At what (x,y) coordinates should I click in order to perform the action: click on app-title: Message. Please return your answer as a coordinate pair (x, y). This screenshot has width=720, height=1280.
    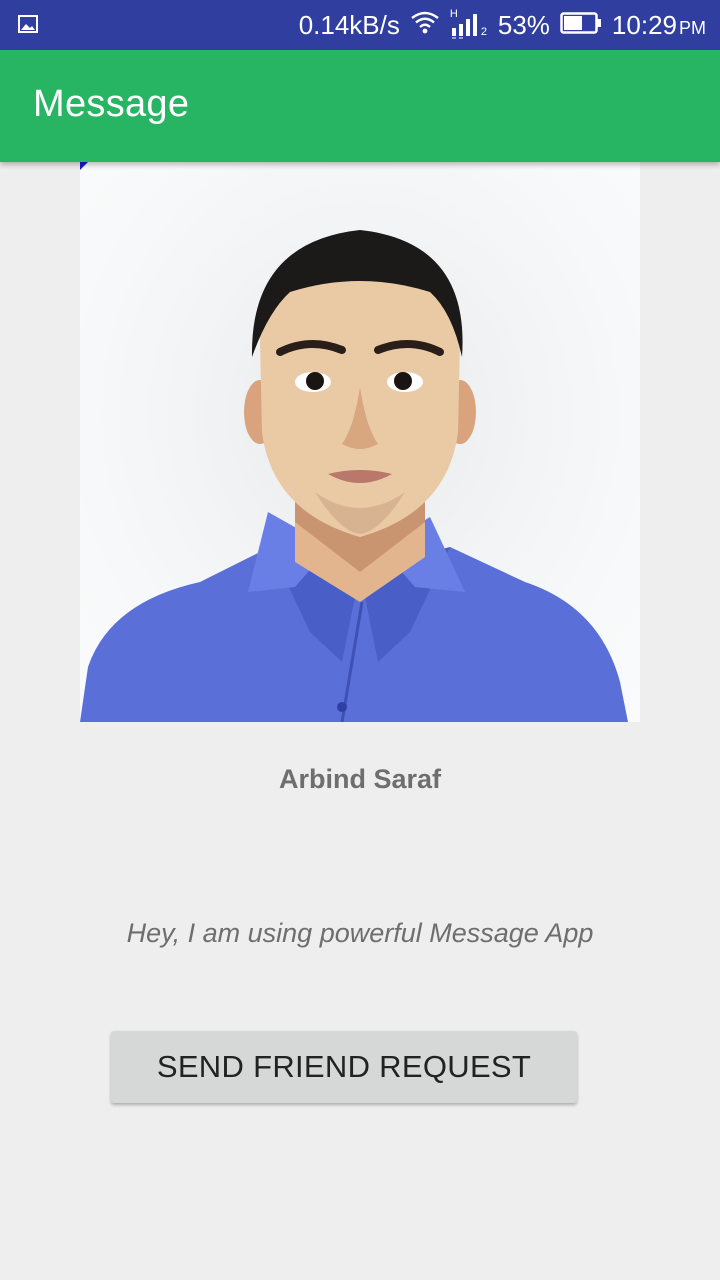
    Looking at the image, I should click on (111, 104).